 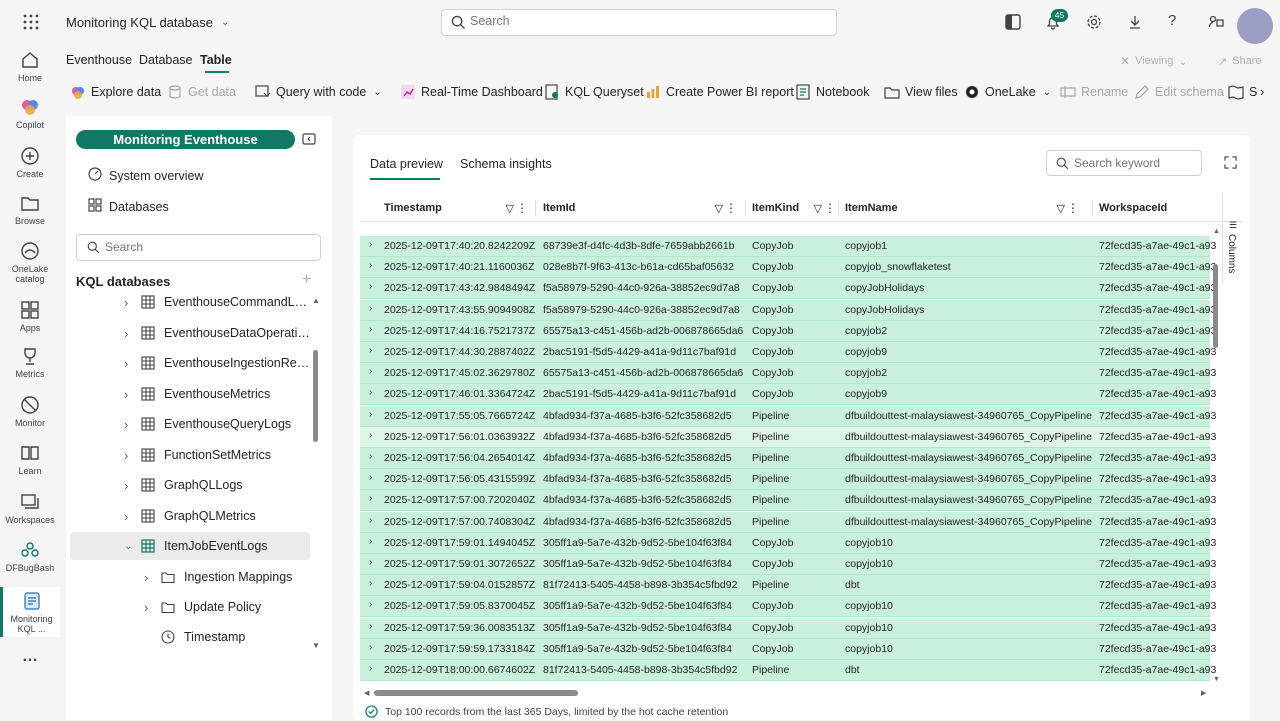 What do you see at coordinates (797, 208) in the screenshot?
I see `column-header-itemkind: ItemKind ▽ ⋮` at bounding box center [797, 208].